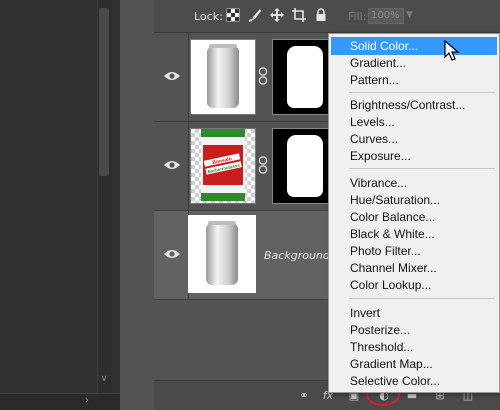 This screenshot has height=410, width=500. Describe the element at coordinates (304, 395) in the screenshot. I see `link-layers-icon: ⚭` at that location.